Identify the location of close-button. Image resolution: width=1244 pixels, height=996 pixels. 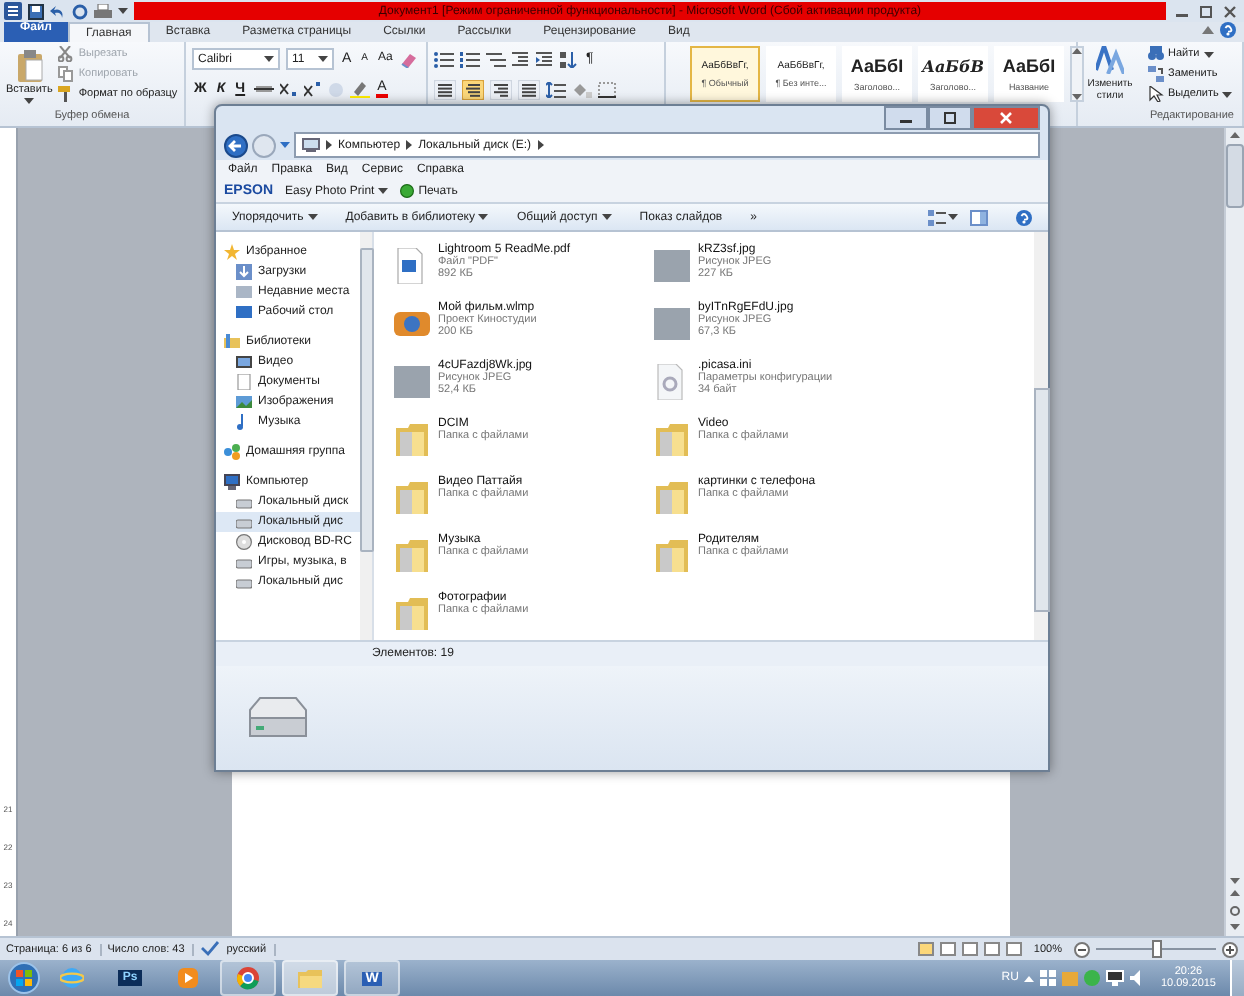
(1006, 118).